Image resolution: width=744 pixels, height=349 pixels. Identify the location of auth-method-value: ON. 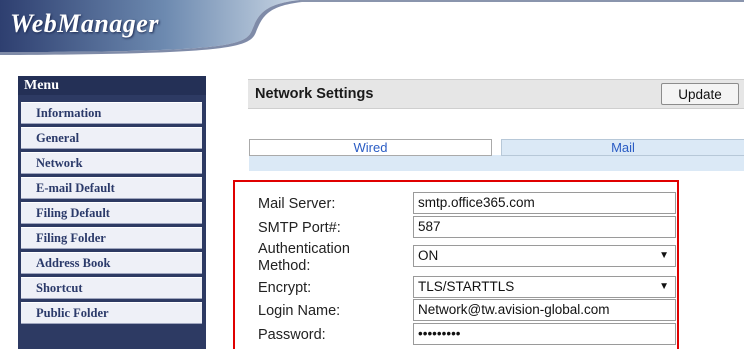
(428, 255).